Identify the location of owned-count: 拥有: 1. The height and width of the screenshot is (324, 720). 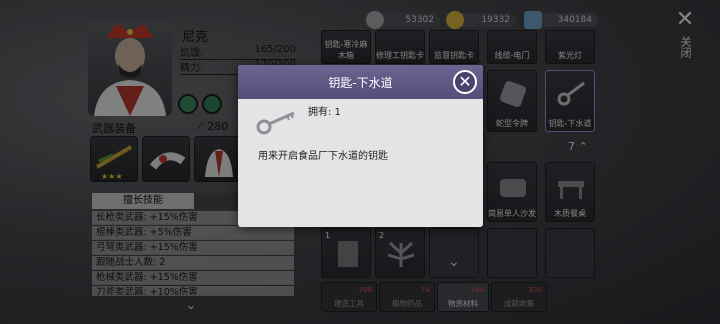
(324, 112).